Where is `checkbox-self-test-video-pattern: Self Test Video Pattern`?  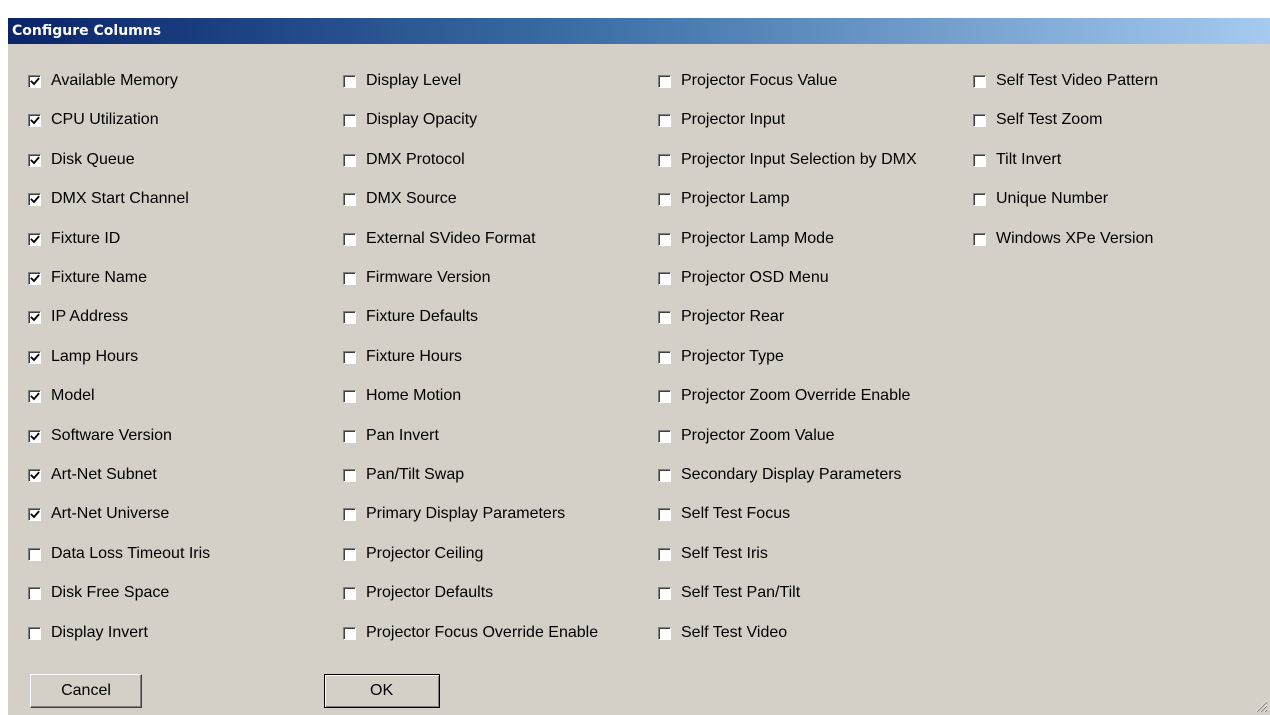 checkbox-self-test-video-pattern: Self Test Video Pattern is located at coordinates (1065, 81).